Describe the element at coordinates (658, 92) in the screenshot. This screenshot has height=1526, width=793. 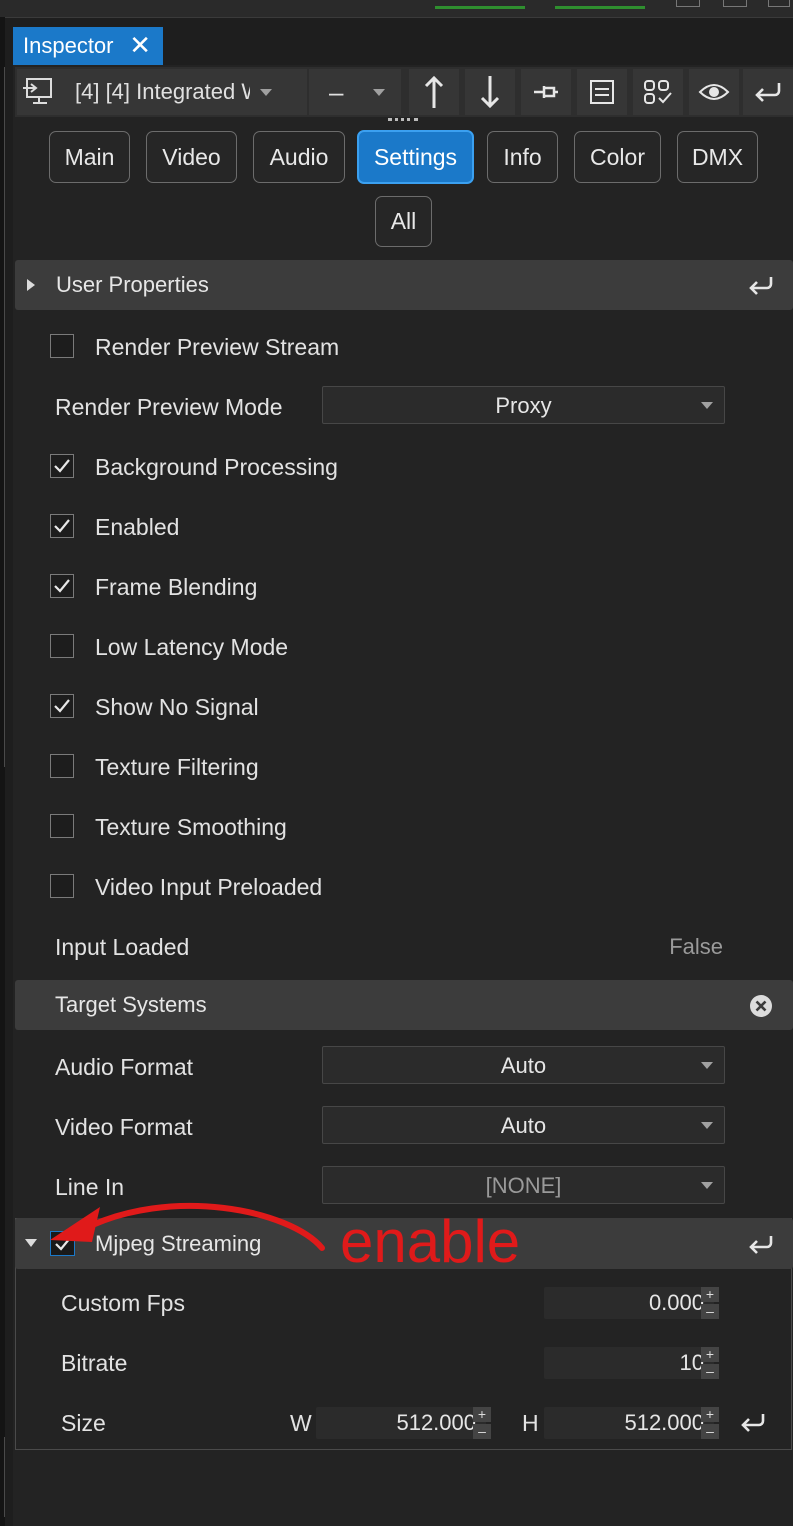
I see `filter-button` at that location.